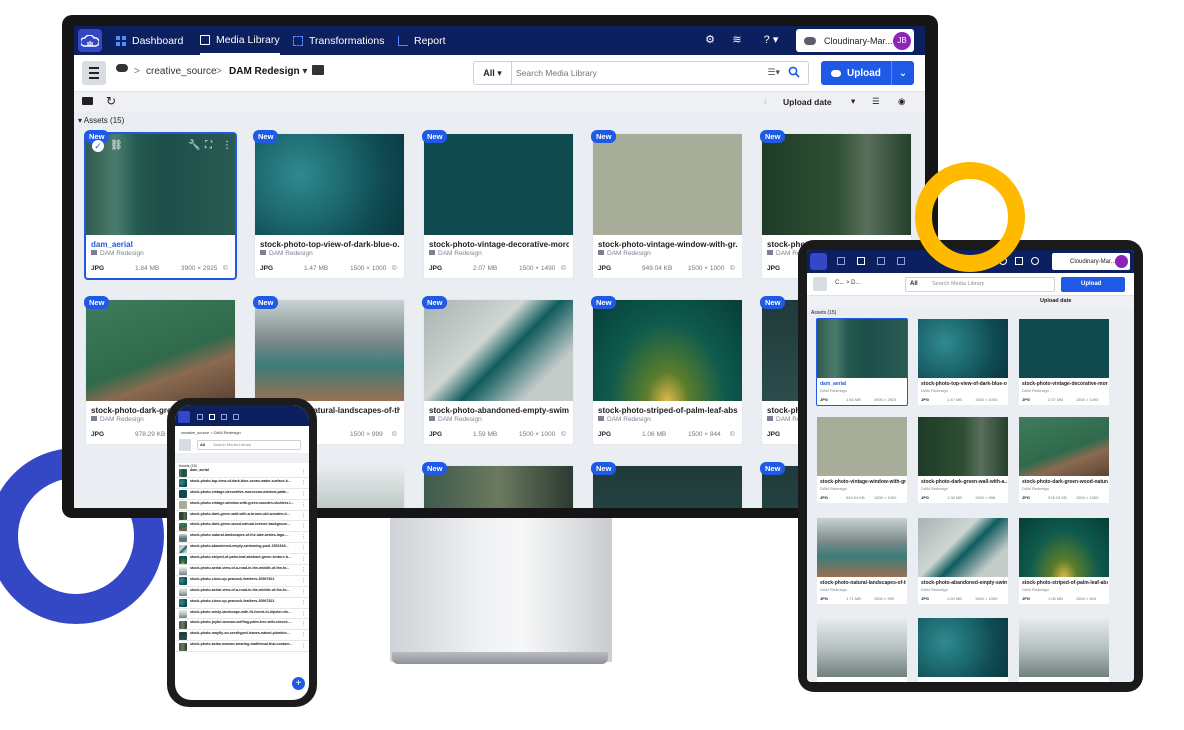  What do you see at coordinates (422, 40) in the screenshot?
I see `nav-report: Report` at bounding box center [422, 40].